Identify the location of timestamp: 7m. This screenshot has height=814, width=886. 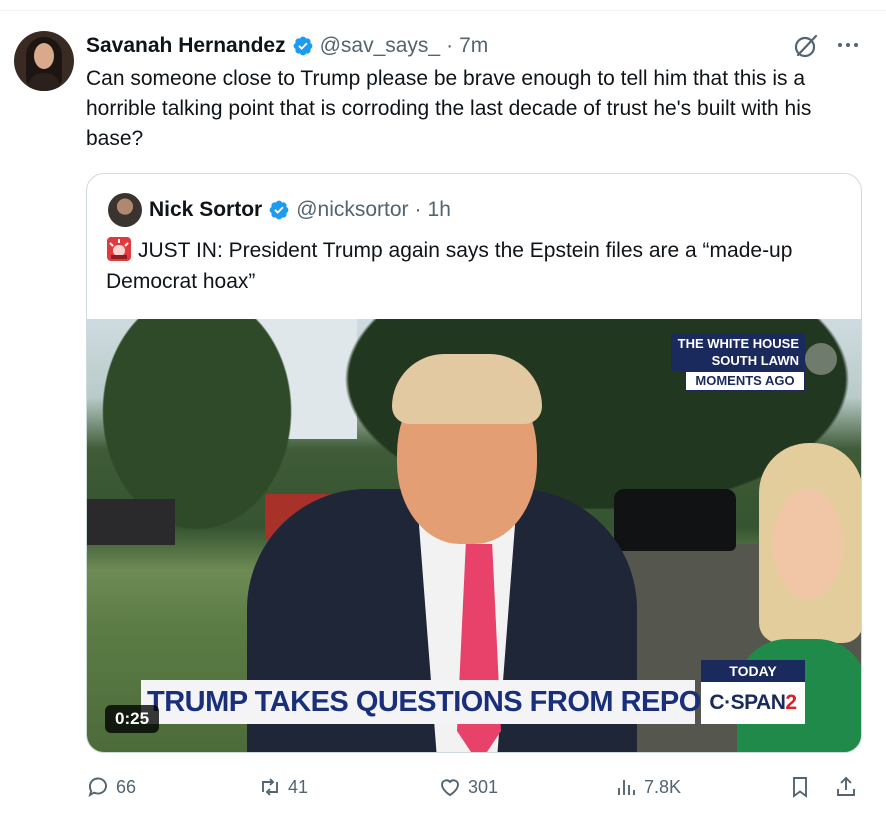
(473, 46).